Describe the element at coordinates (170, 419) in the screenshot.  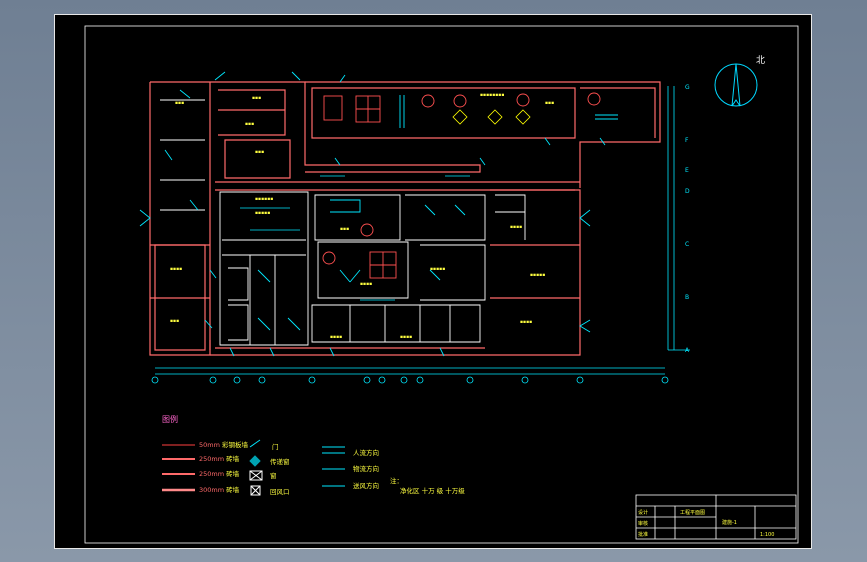
I see `legend-title: 图例` at that location.